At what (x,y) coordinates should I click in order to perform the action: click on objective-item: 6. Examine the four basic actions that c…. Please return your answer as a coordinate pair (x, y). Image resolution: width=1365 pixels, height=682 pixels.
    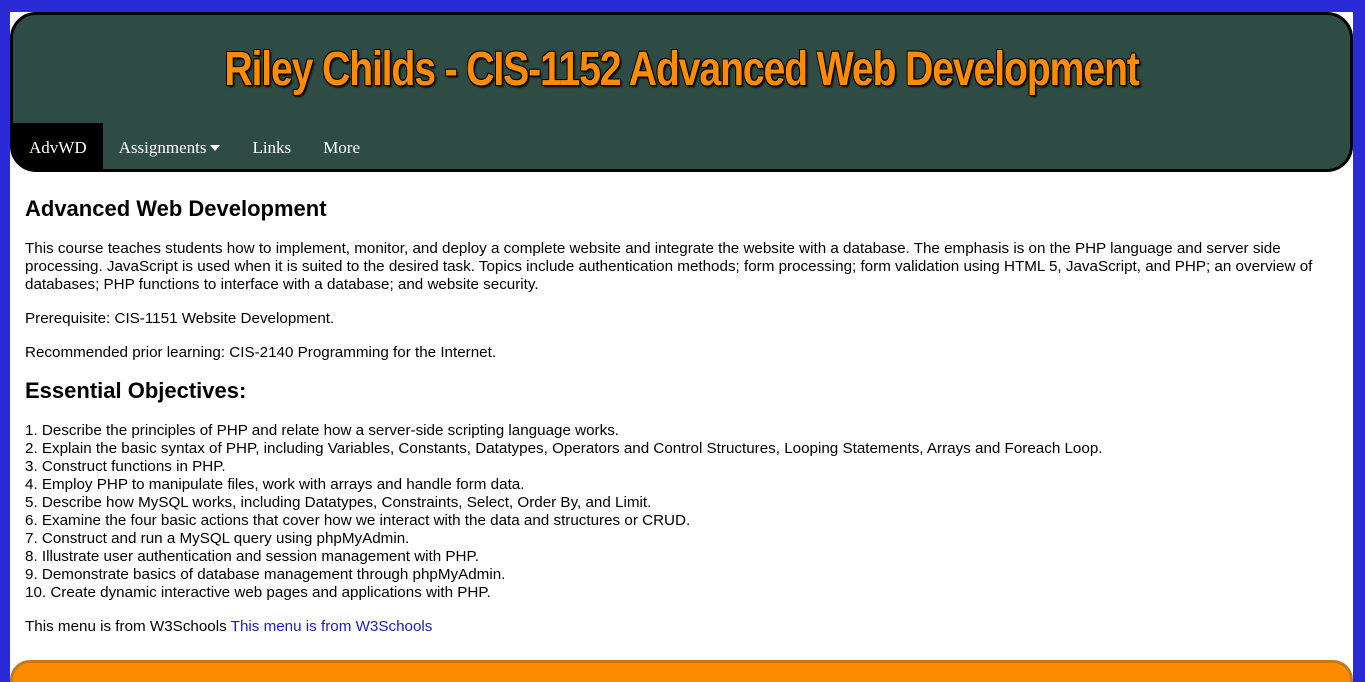
    Looking at the image, I should click on (358, 520).